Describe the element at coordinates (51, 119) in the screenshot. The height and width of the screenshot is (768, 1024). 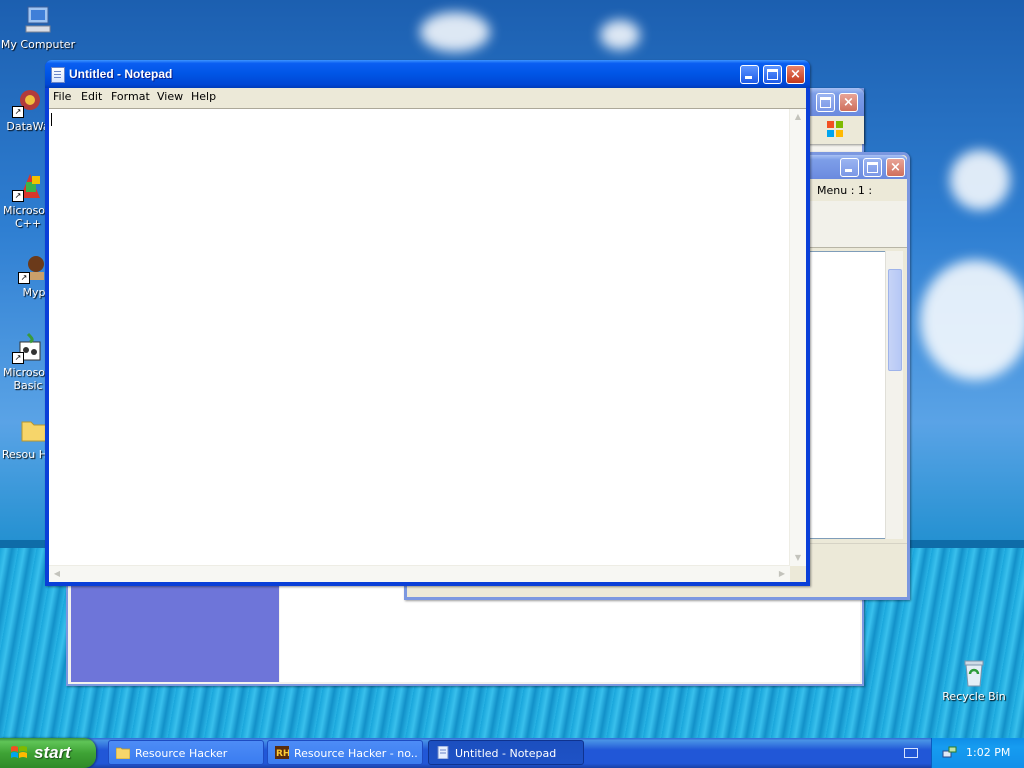
I see `text-caret` at that location.